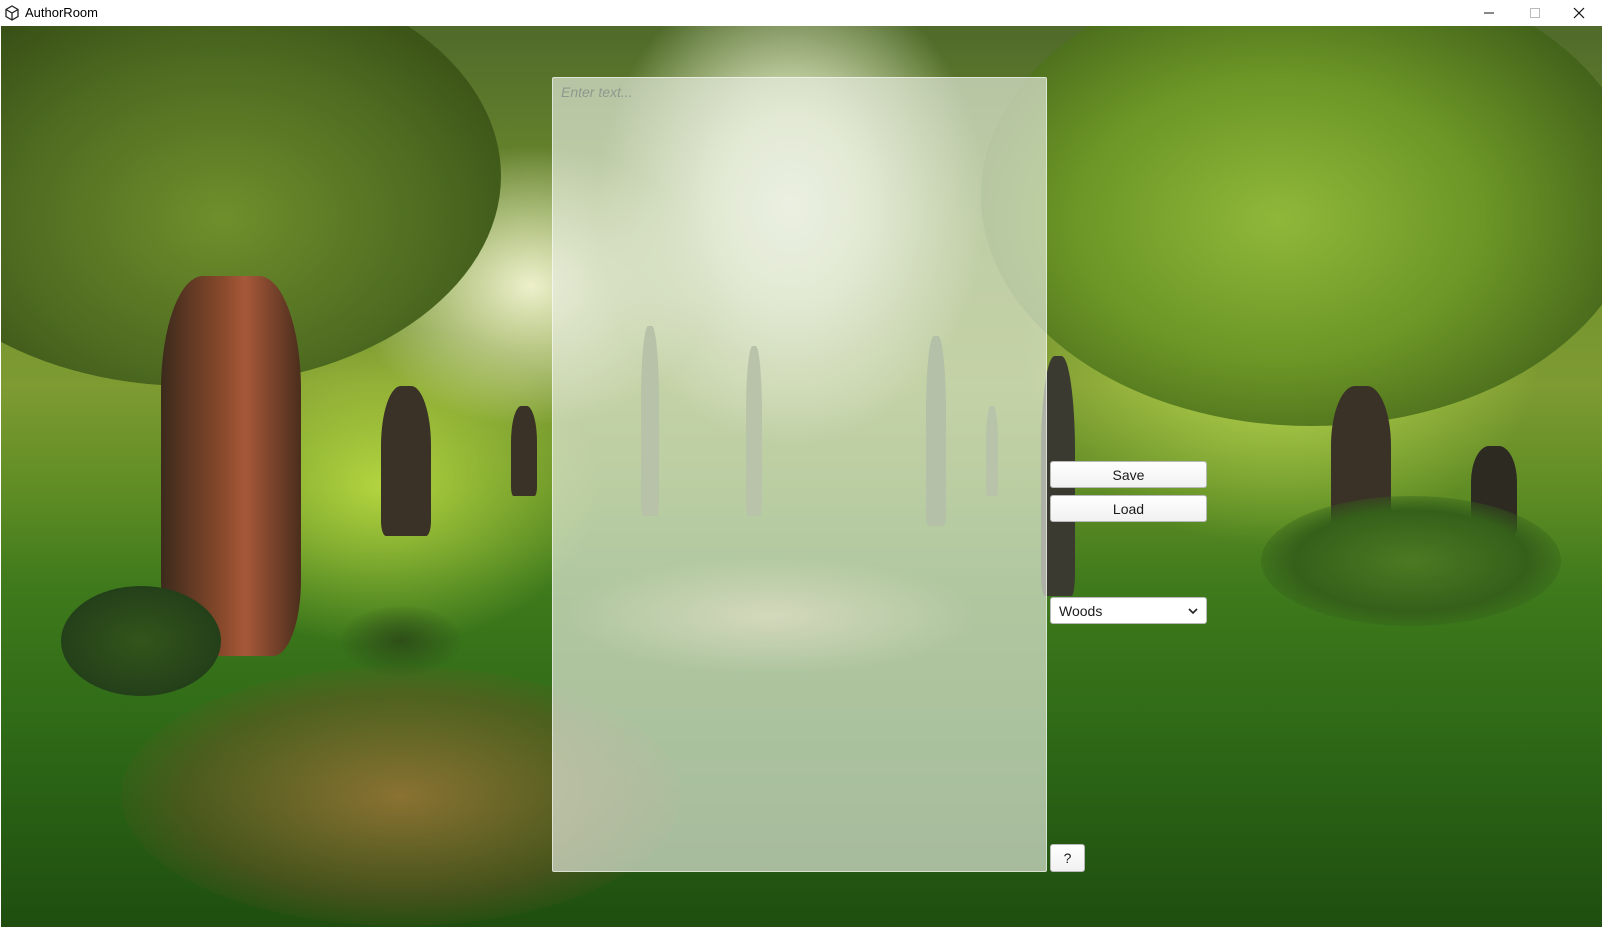 Image resolution: width=1602 pixels, height=927 pixels. I want to click on chevron-down-icon, so click(1193, 611).